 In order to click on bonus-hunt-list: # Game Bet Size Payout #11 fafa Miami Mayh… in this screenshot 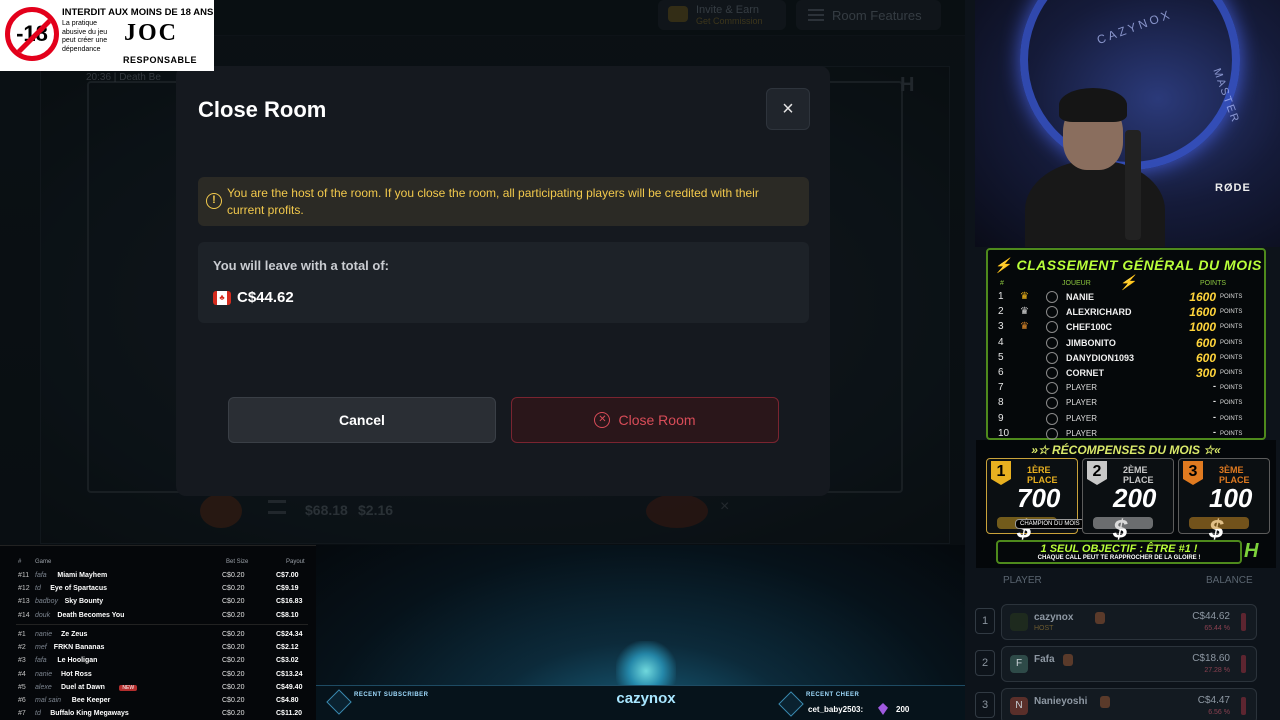, I will do `click(158, 632)`.